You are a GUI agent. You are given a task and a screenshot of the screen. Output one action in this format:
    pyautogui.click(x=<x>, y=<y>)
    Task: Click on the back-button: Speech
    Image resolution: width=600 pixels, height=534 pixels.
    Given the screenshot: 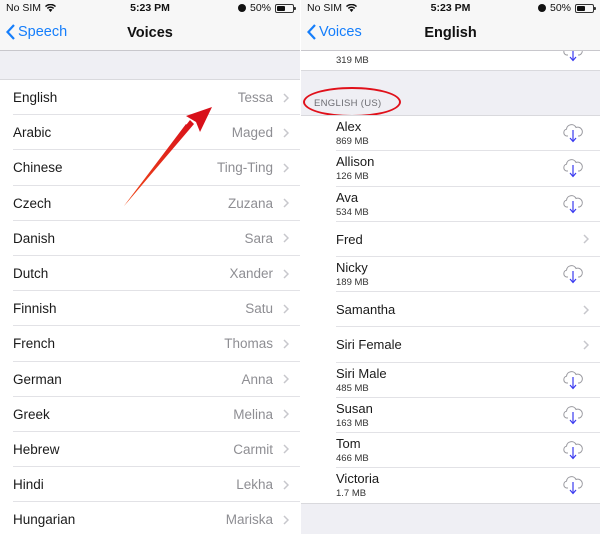 What is the action you would take?
    pyautogui.click(x=36, y=32)
    